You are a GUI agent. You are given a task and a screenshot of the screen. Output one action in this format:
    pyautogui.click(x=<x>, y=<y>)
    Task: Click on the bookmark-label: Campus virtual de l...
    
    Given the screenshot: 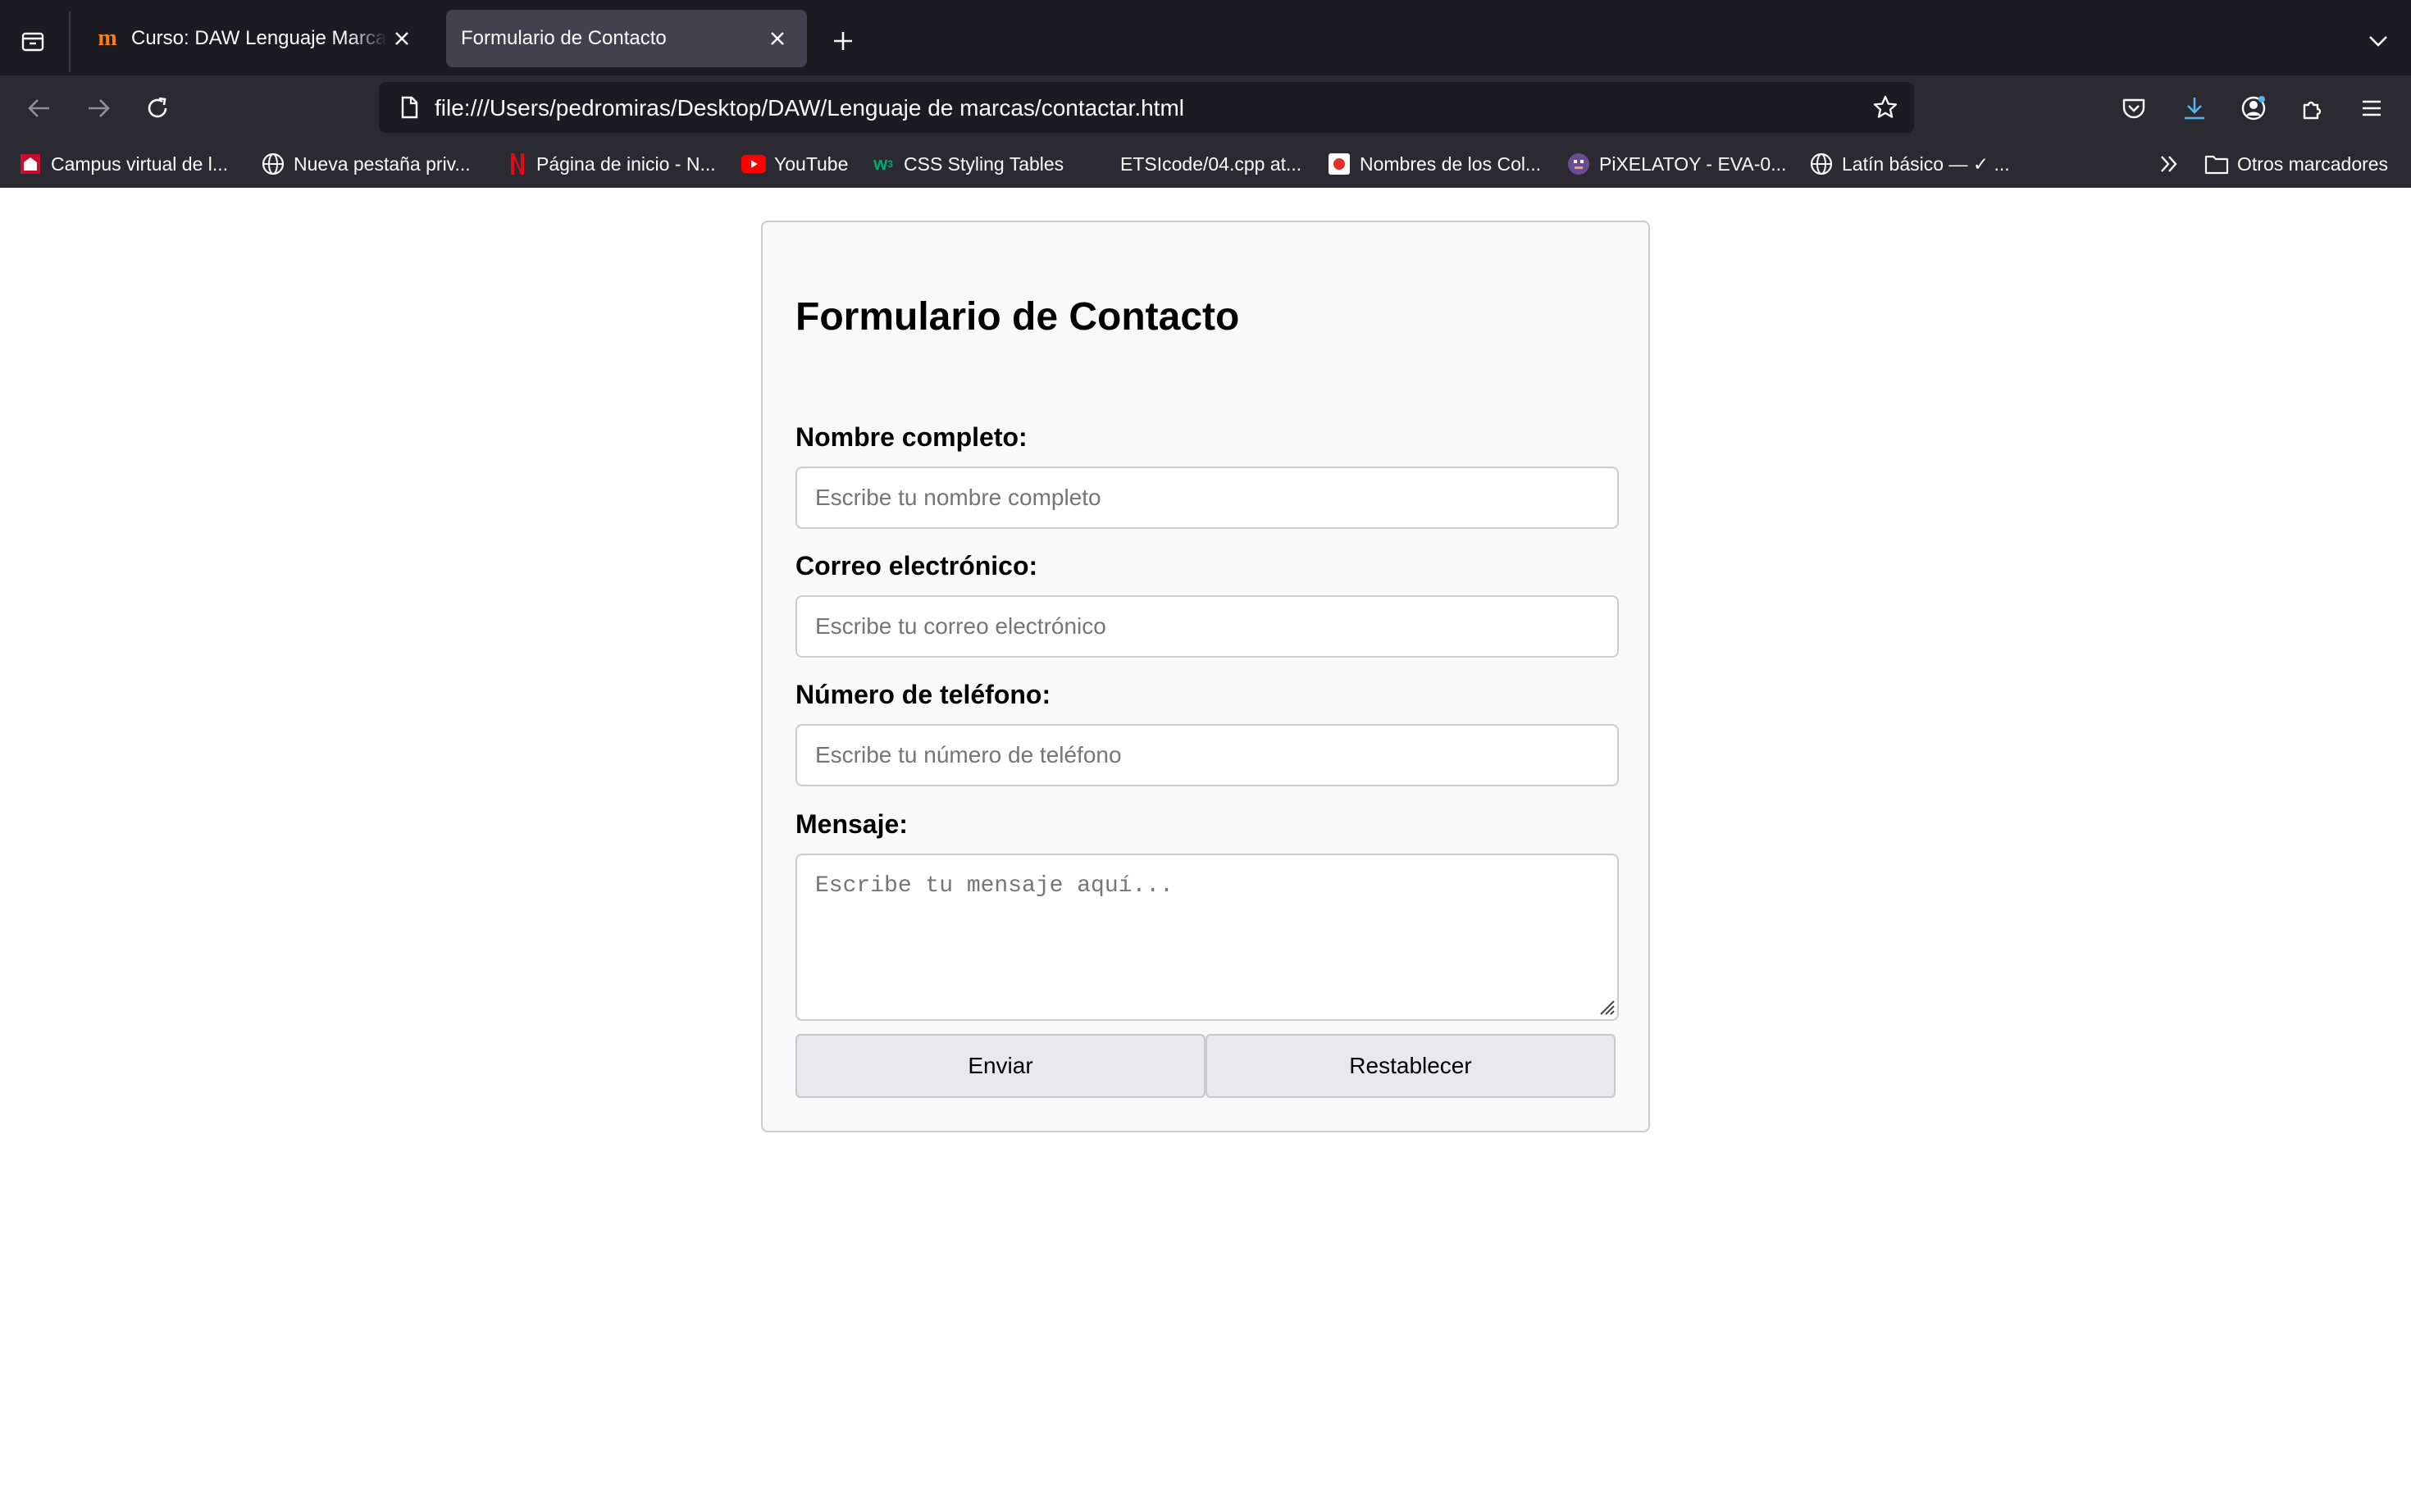 What is the action you would take?
    pyautogui.click(x=140, y=164)
    